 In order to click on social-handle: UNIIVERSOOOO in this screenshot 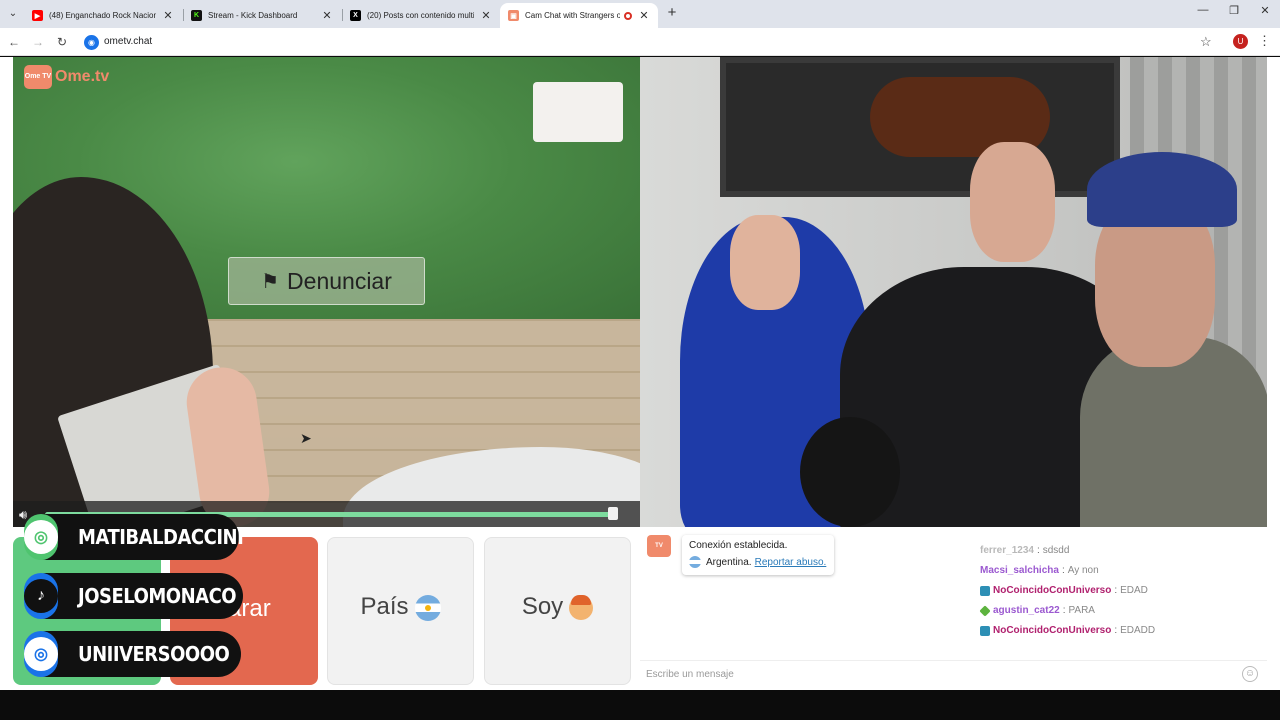, I will do `click(154, 654)`.